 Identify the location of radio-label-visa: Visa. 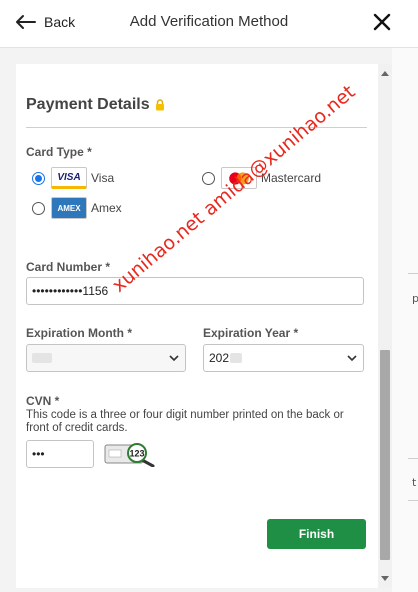
(103, 178).